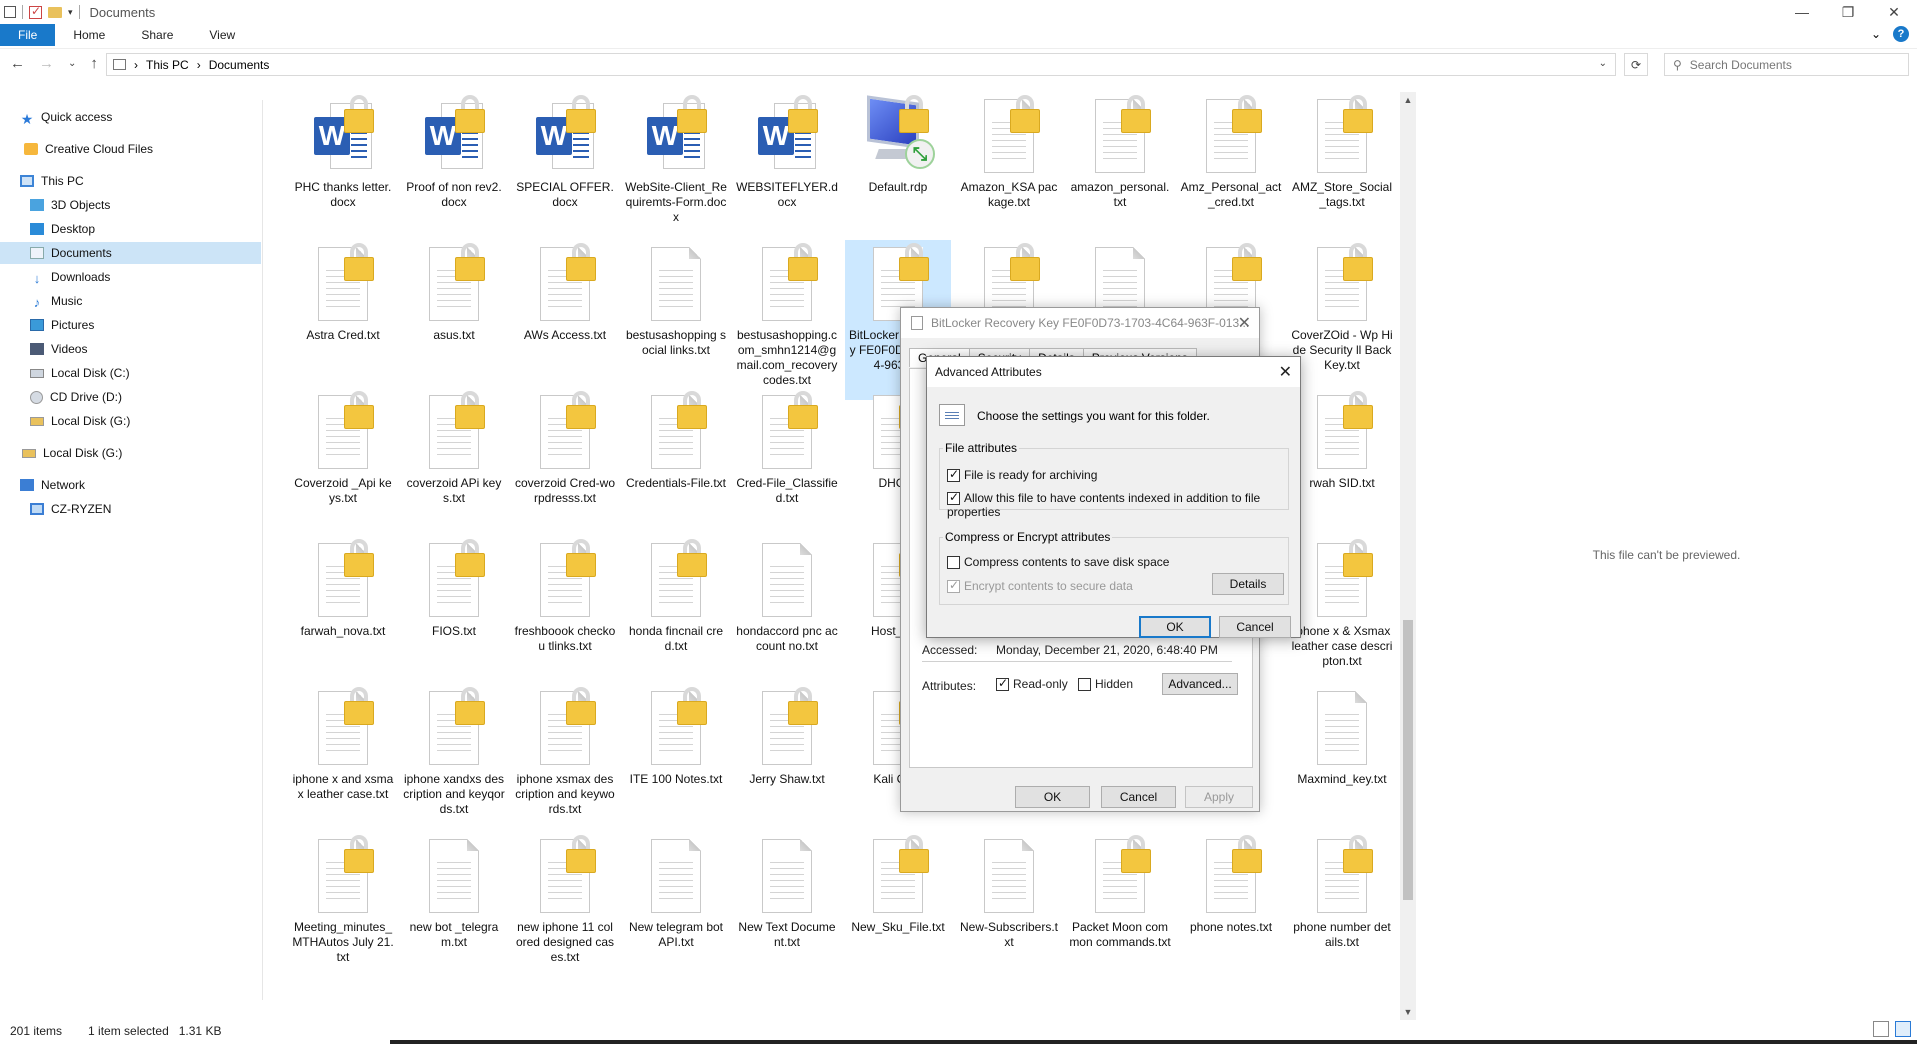 The height and width of the screenshot is (1044, 1917). Describe the element at coordinates (46, 63) in the screenshot. I see `forward-arrow-icon: →` at that location.